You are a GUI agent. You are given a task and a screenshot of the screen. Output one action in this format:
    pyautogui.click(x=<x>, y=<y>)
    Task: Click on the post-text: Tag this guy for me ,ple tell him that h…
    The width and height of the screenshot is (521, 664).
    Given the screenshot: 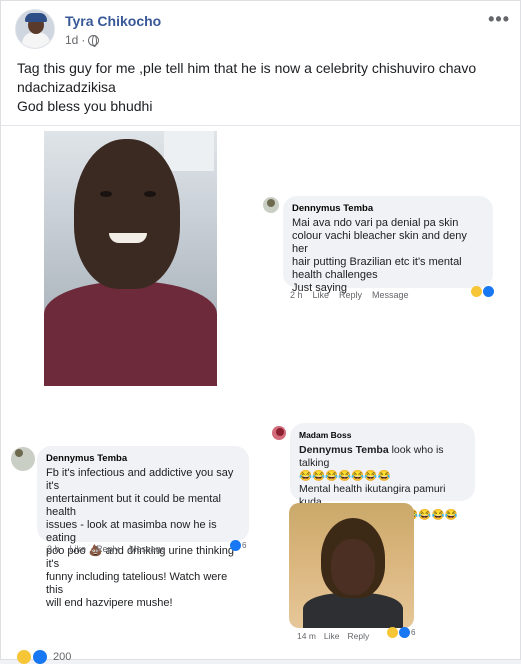 What is the action you would take?
    pyautogui.click(x=262, y=87)
    